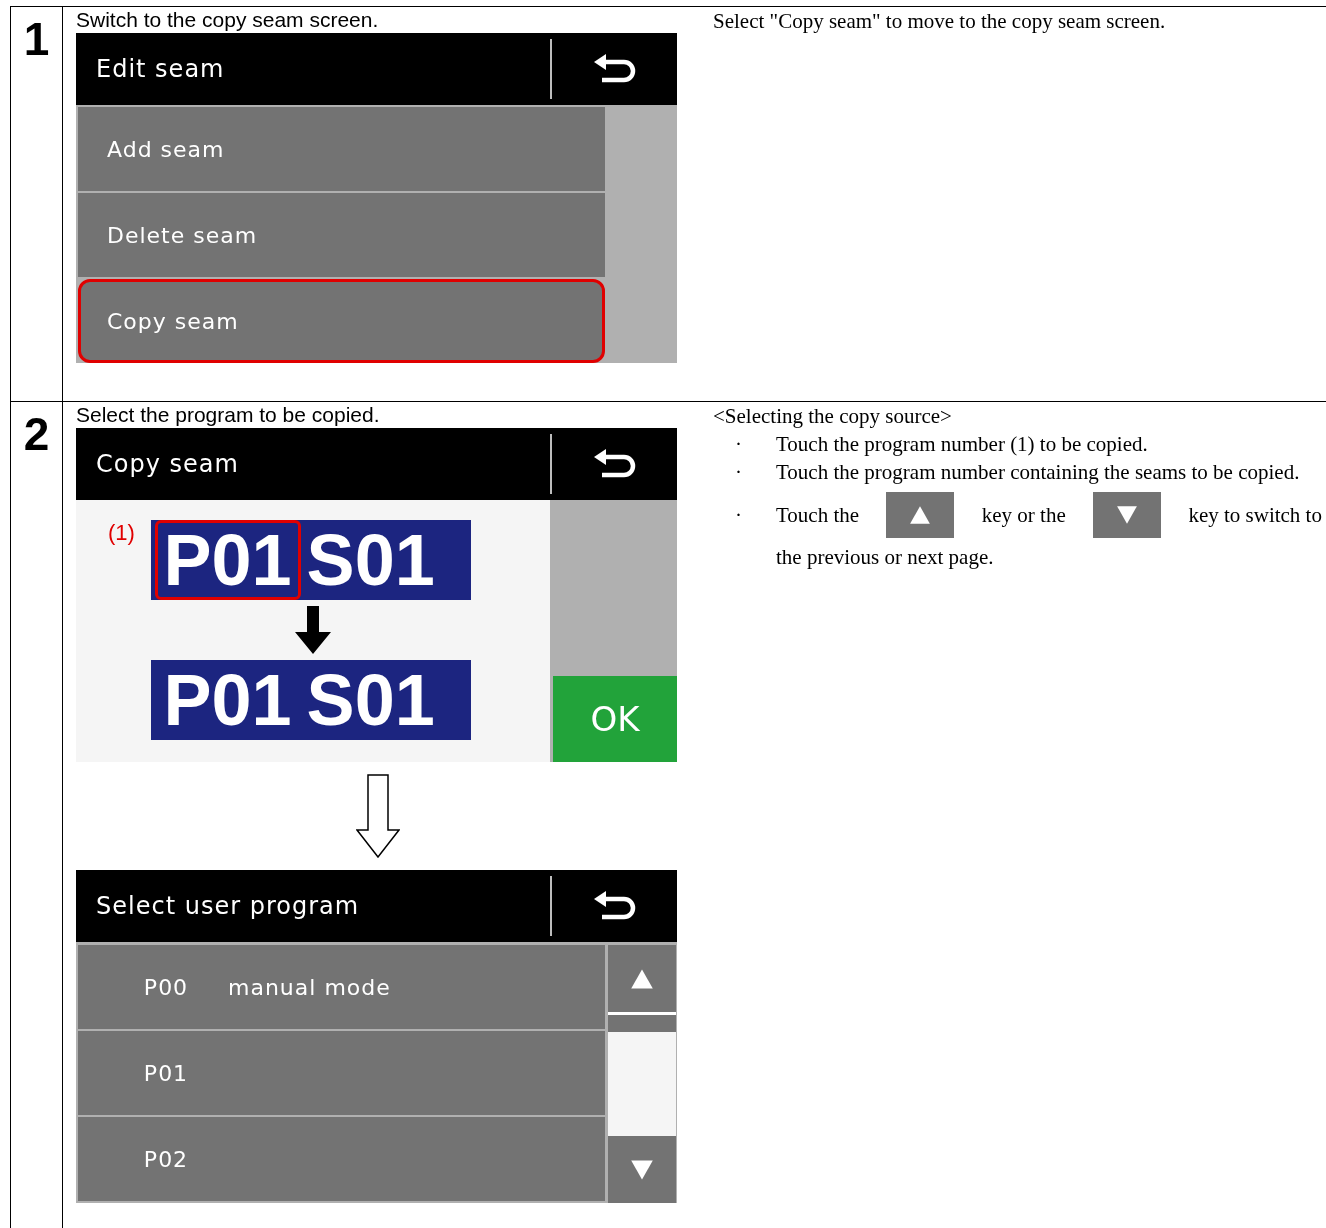 Image resolution: width=1326 pixels, height=1228 pixels. What do you see at coordinates (160, 69) in the screenshot?
I see `screen-title: Edit seam` at bounding box center [160, 69].